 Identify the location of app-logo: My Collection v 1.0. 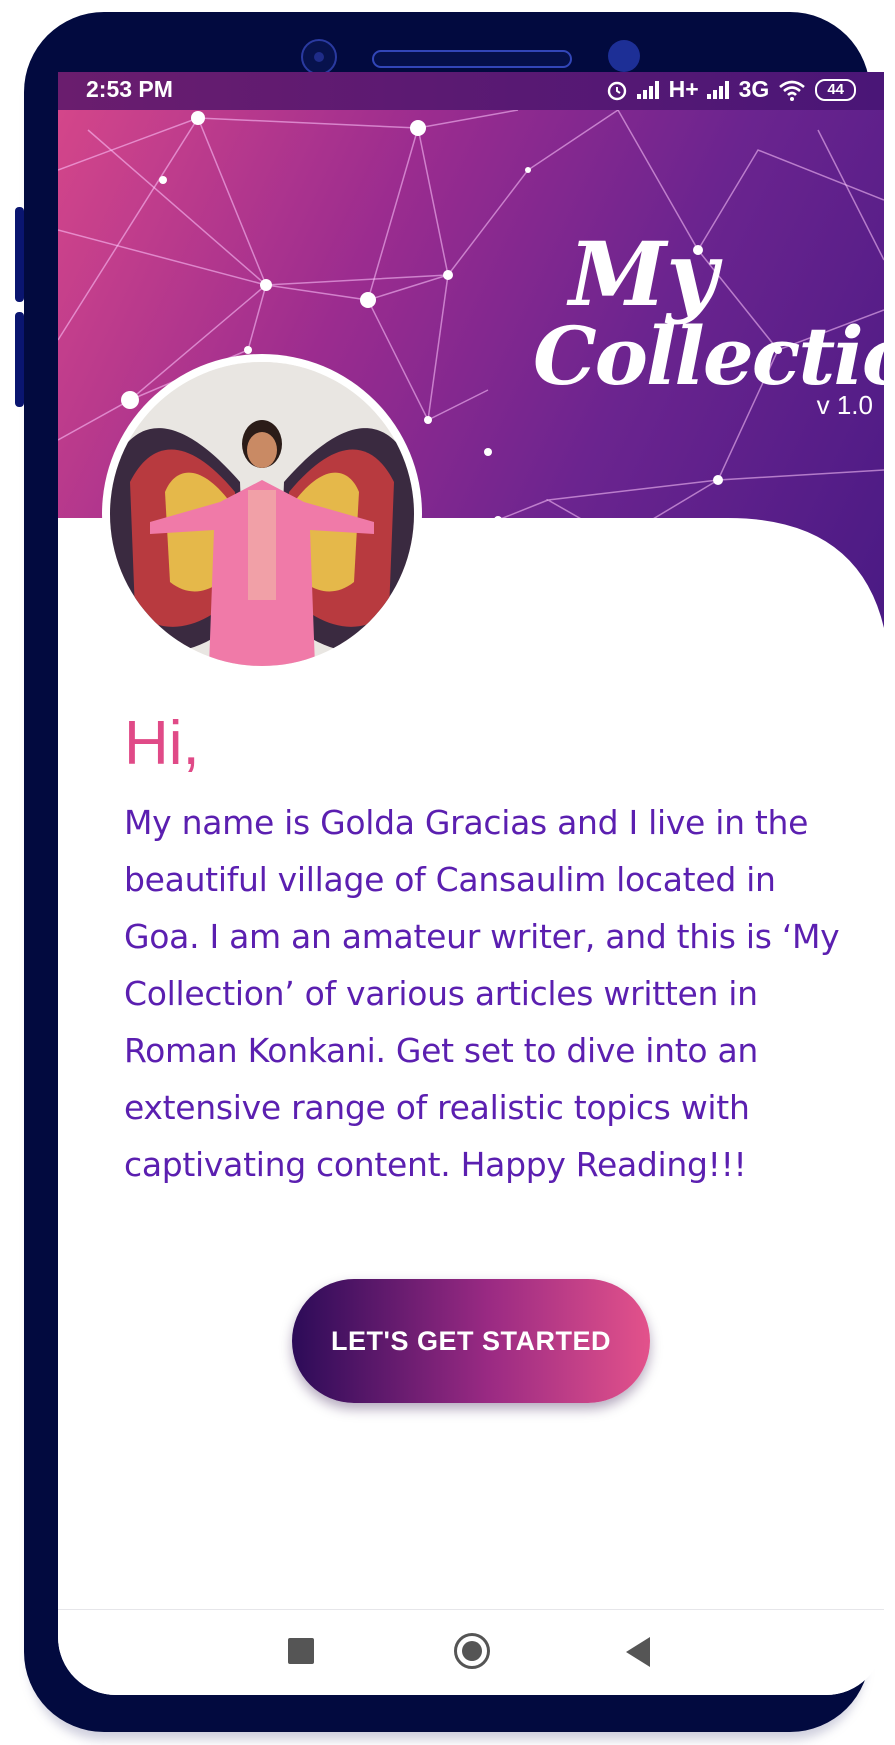
(708, 321).